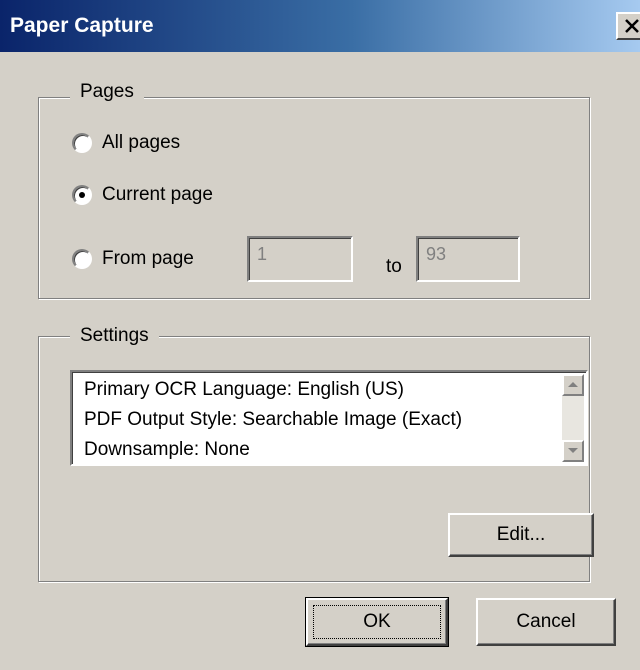  I want to click on to-page-input: 93, so click(468, 259).